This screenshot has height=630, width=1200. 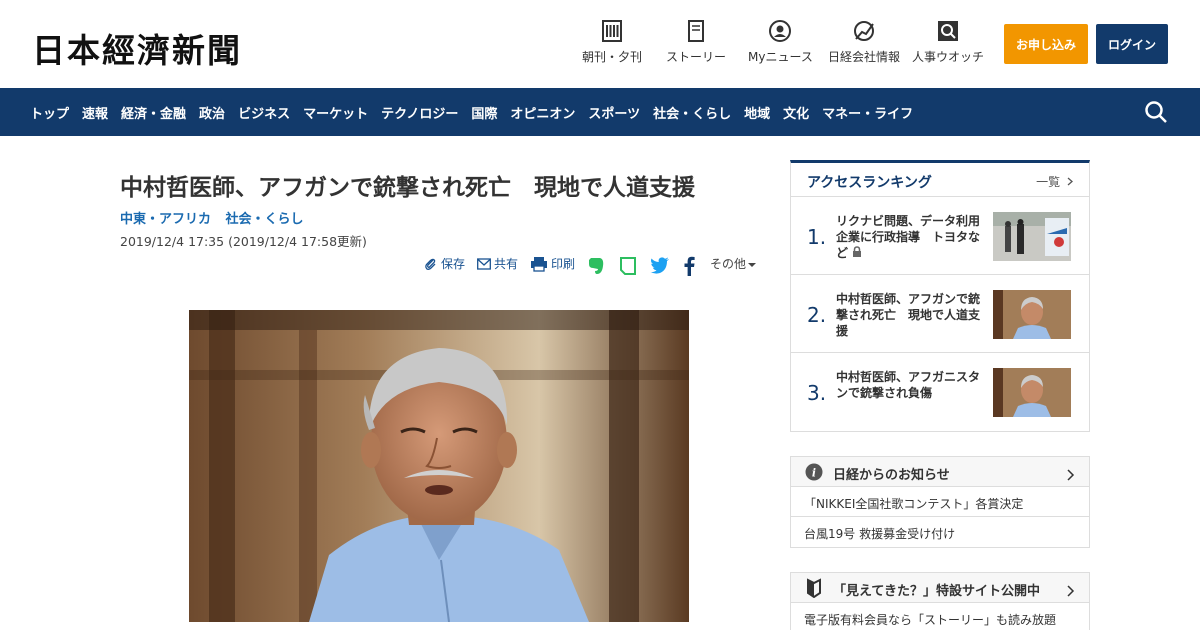 What do you see at coordinates (1156, 114) in the screenshot?
I see `search-icon` at bounding box center [1156, 114].